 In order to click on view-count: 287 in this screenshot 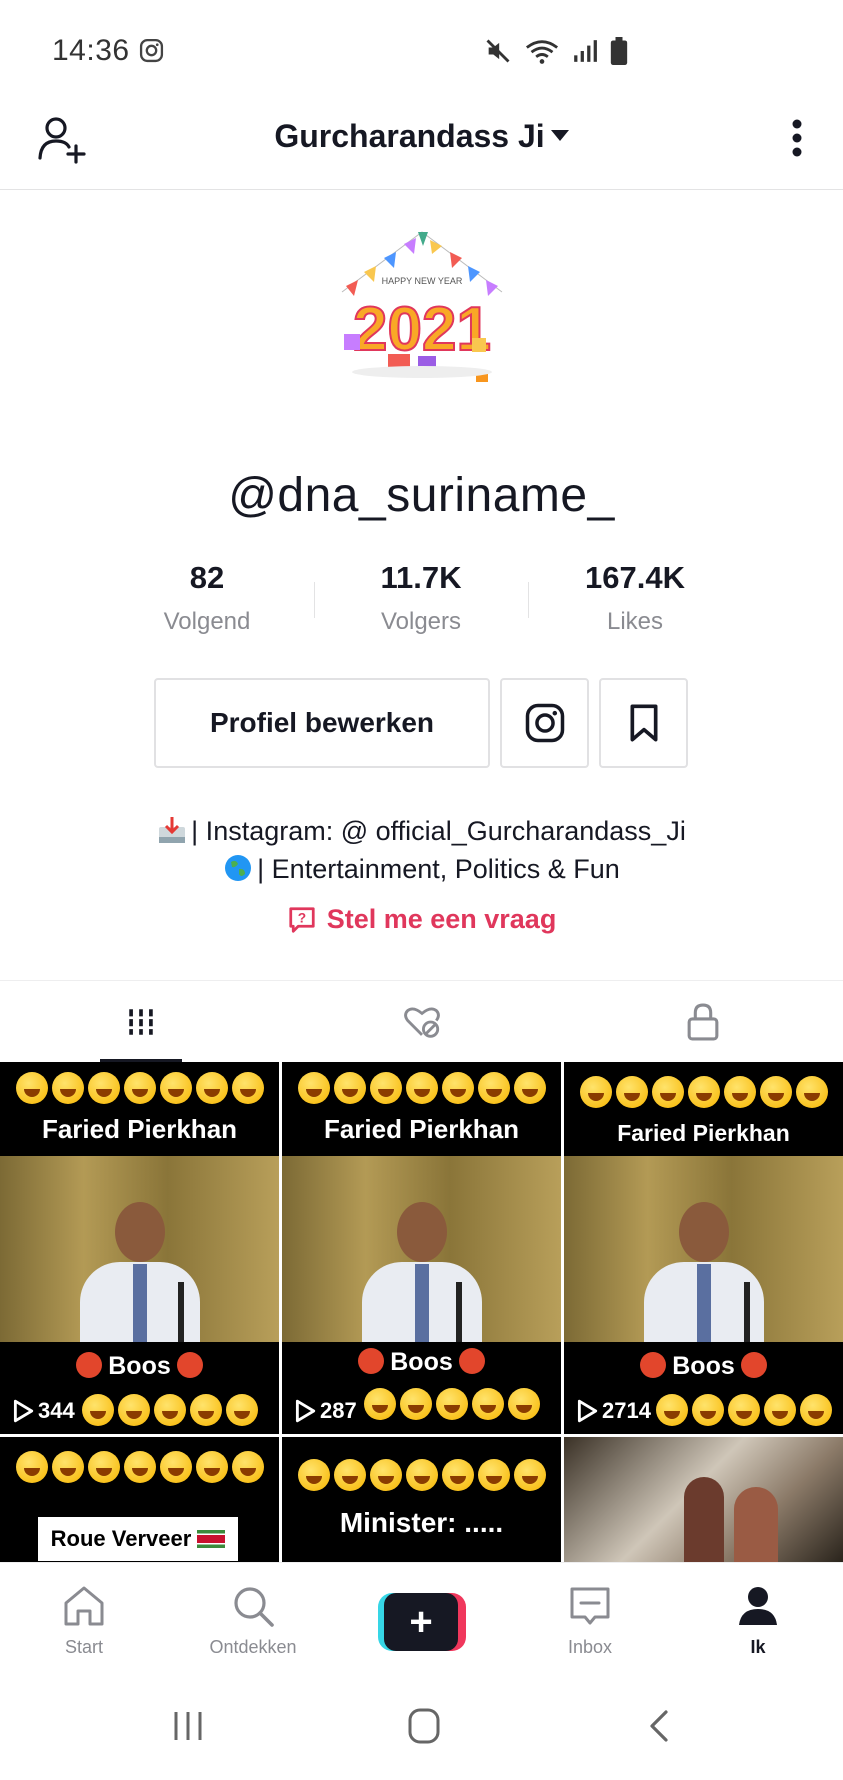, I will do `click(325, 1411)`.